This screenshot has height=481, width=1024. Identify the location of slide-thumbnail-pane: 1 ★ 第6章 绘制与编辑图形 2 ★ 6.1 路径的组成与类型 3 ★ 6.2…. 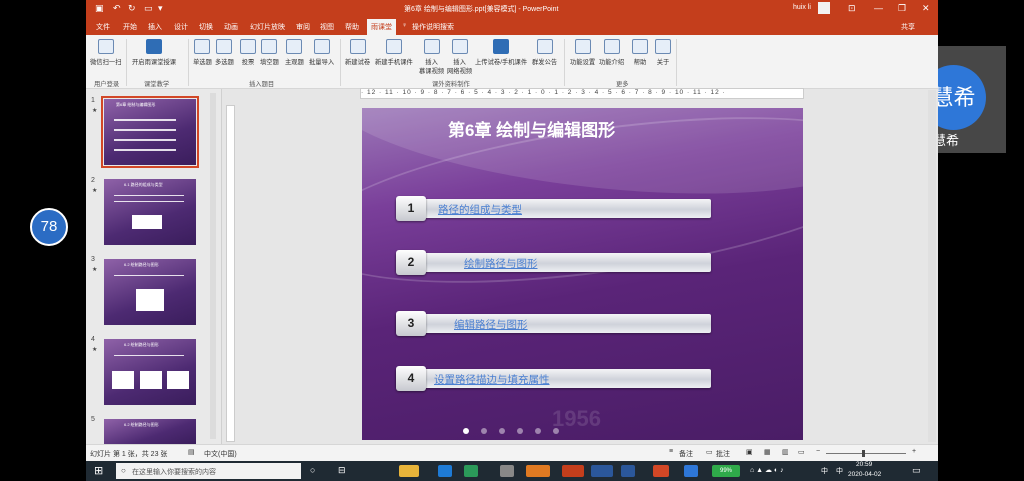
(154, 266).